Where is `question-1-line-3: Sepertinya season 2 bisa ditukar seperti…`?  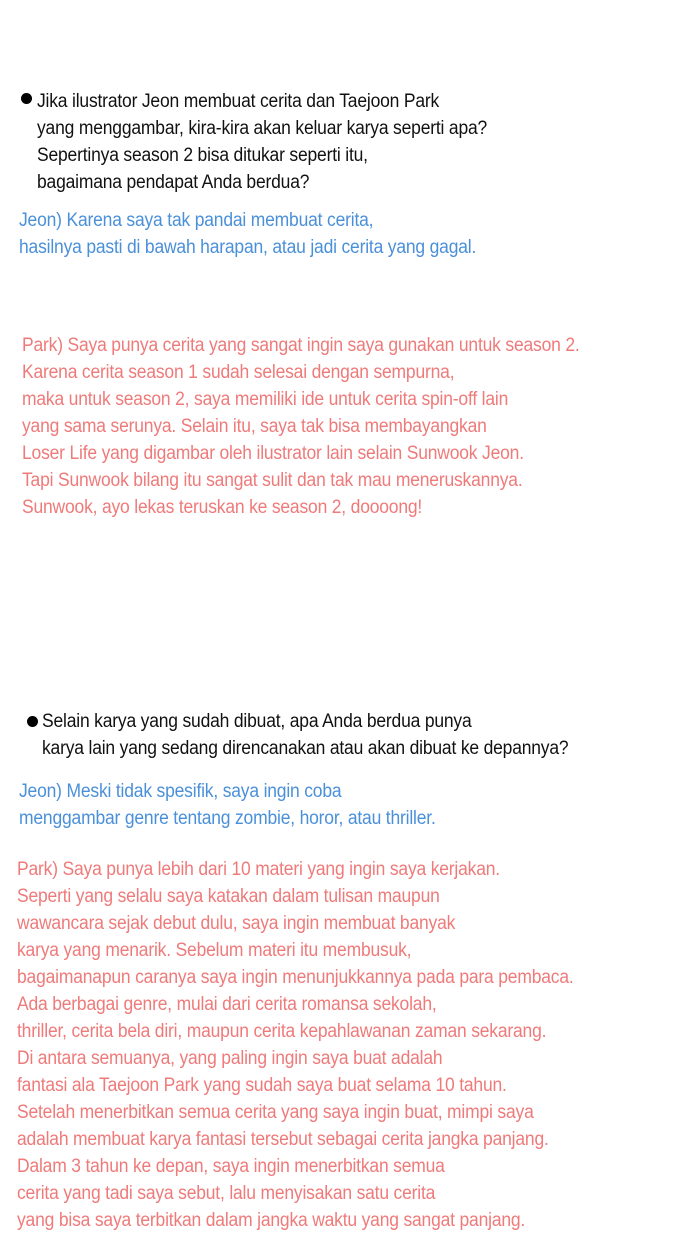 question-1-line-3: Sepertinya season 2 bisa ditukar seperti… is located at coordinates (202, 155).